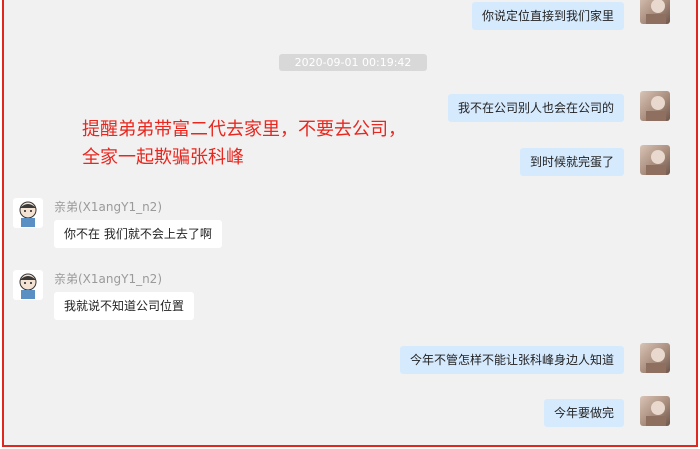 The height and width of the screenshot is (449, 700). Describe the element at coordinates (138, 234) in the screenshot. I see `message-bubble: 你不在 我们就不会上去了啊` at that location.